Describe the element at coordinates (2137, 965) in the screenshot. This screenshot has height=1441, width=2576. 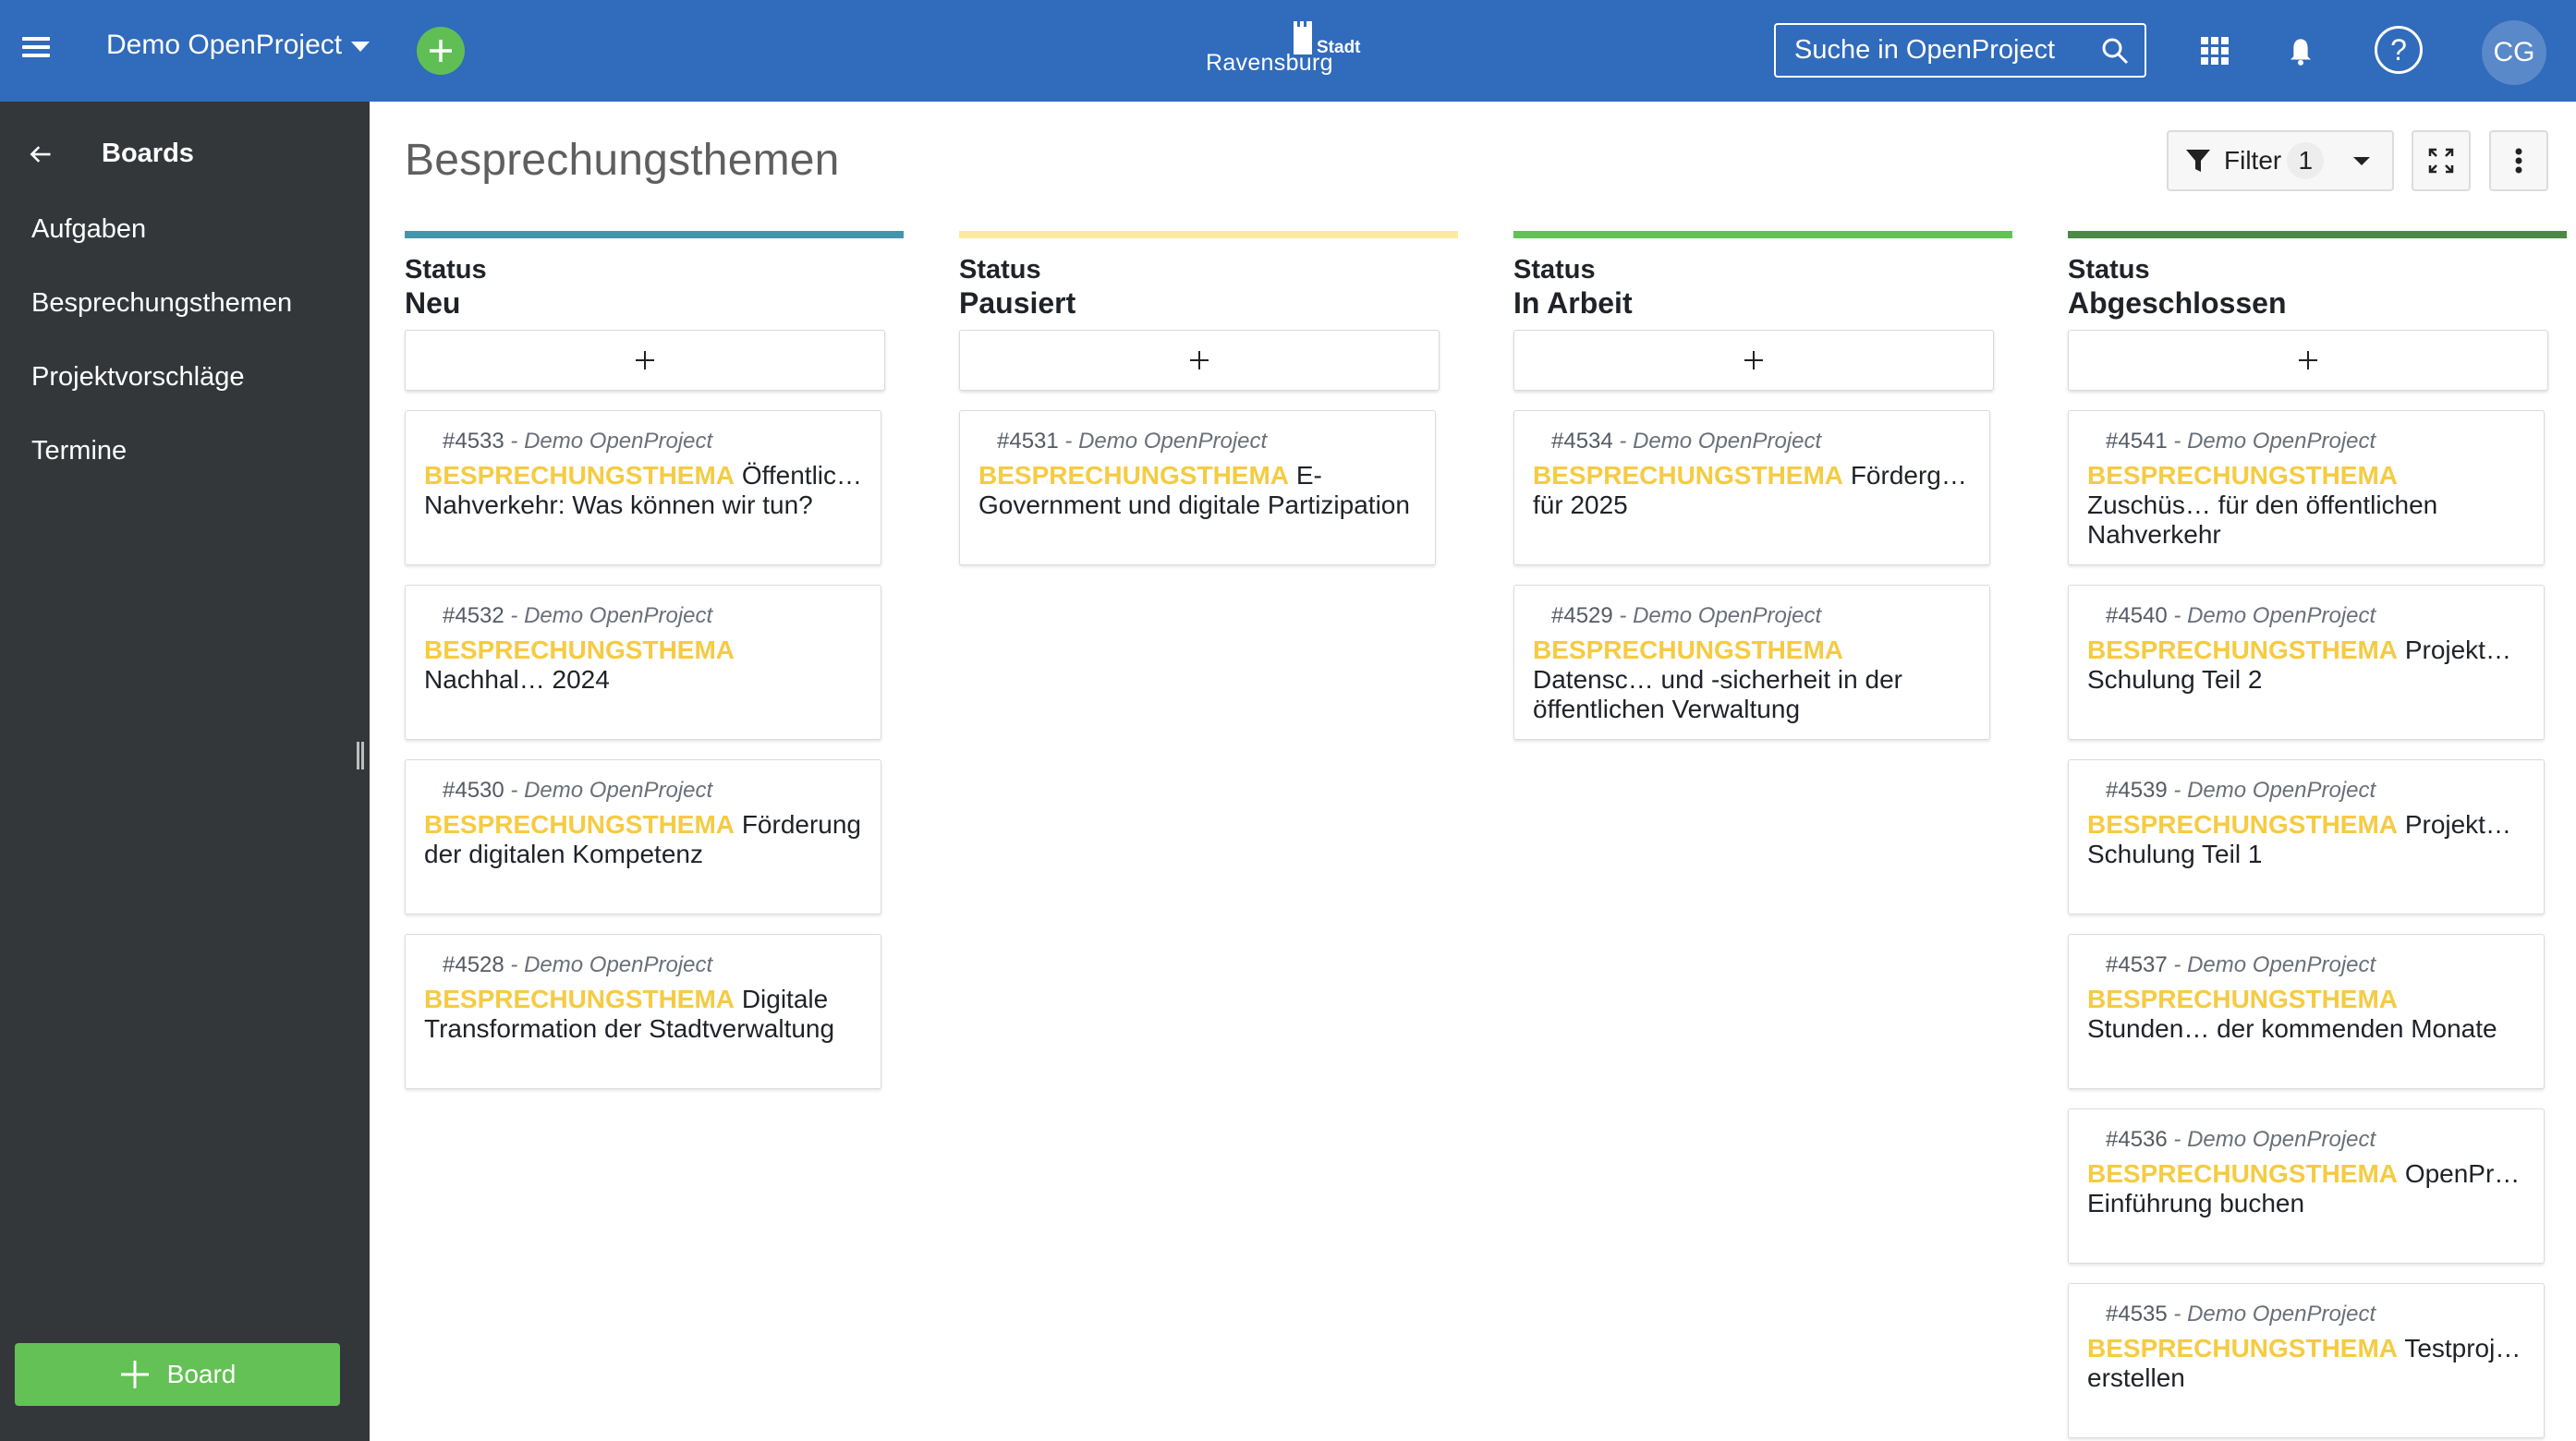
I see `card-id: #4537` at that location.